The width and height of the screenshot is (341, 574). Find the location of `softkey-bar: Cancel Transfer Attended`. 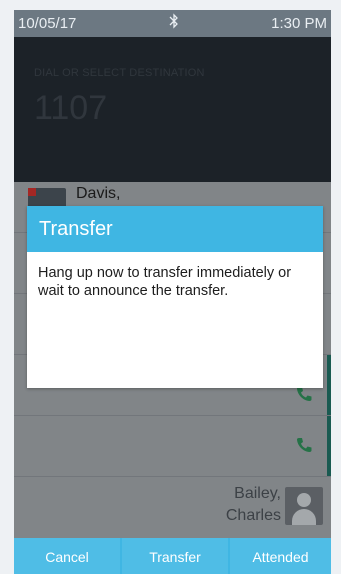

softkey-bar: Cancel Transfer Attended is located at coordinates (172, 556).